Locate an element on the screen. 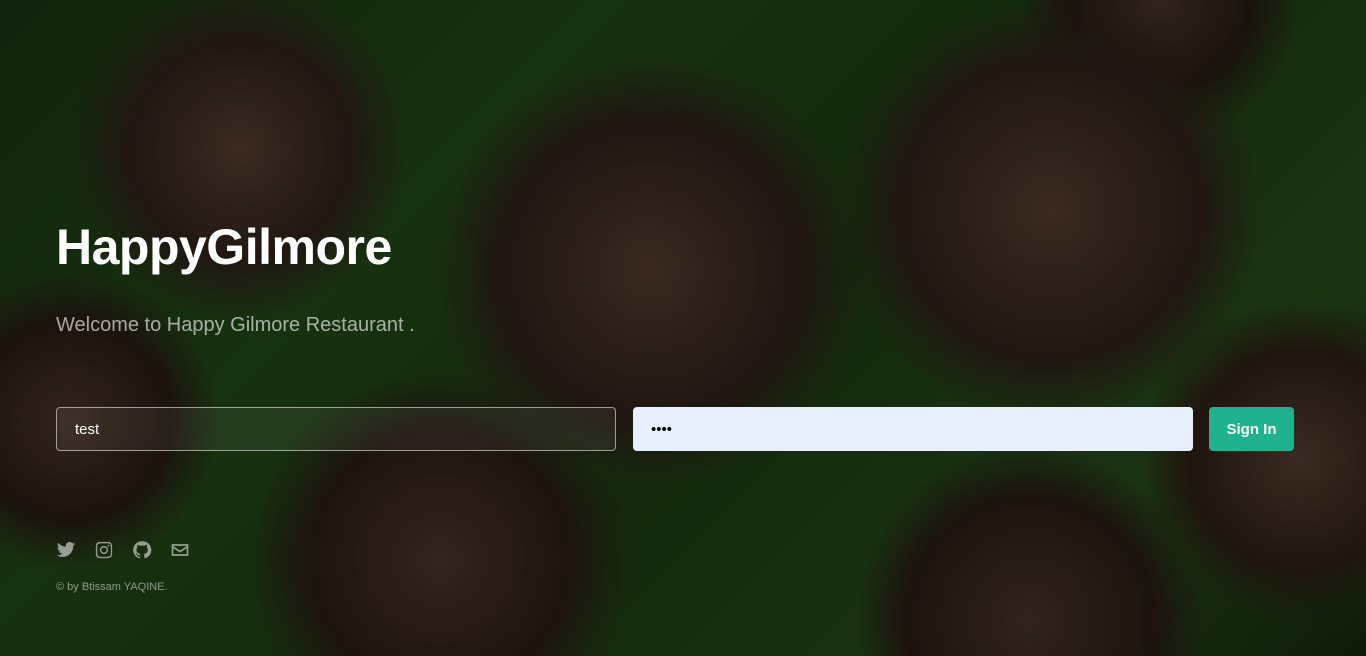 This screenshot has height=656, width=1366. twitter-icon is located at coordinates (66, 549).